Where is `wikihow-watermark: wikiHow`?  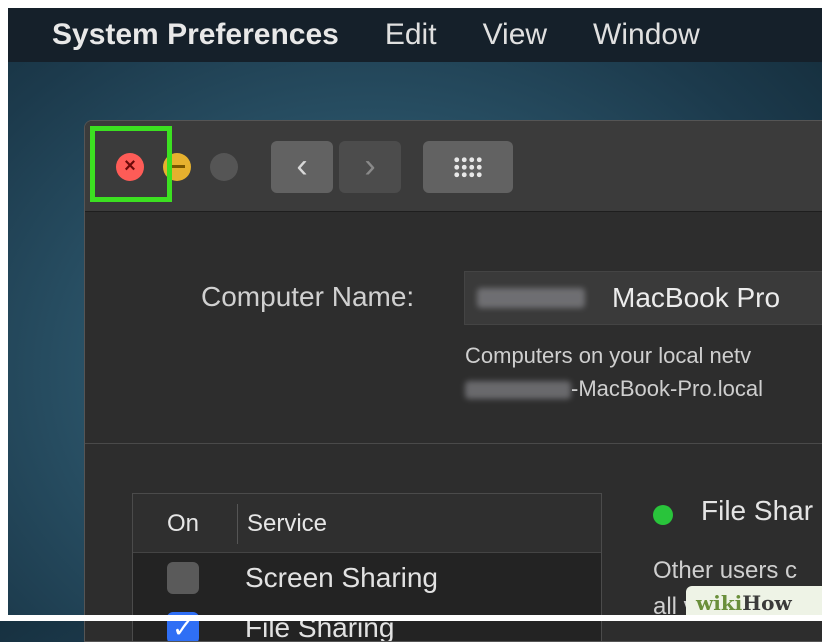 wikihow-watermark: wikiHow is located at coordinates (754, 603).